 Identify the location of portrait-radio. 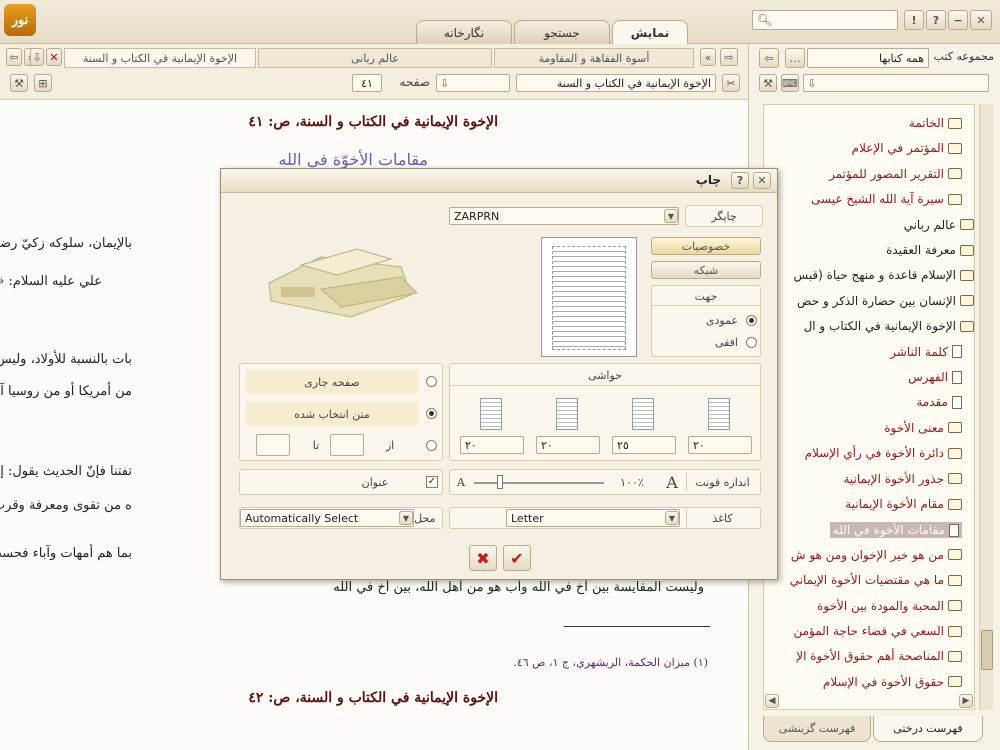
(751, 320).